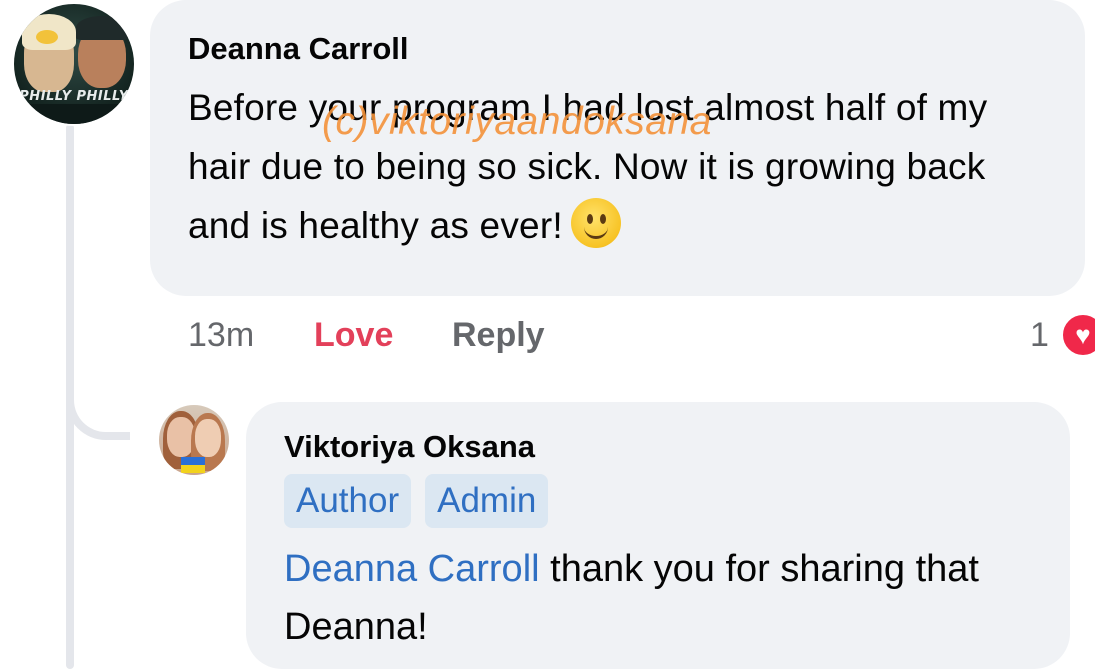  What do you see at coordinates (487, 501) in the screenshot?
I see `admin-badge: Admin` at bounding box center [487, 501].